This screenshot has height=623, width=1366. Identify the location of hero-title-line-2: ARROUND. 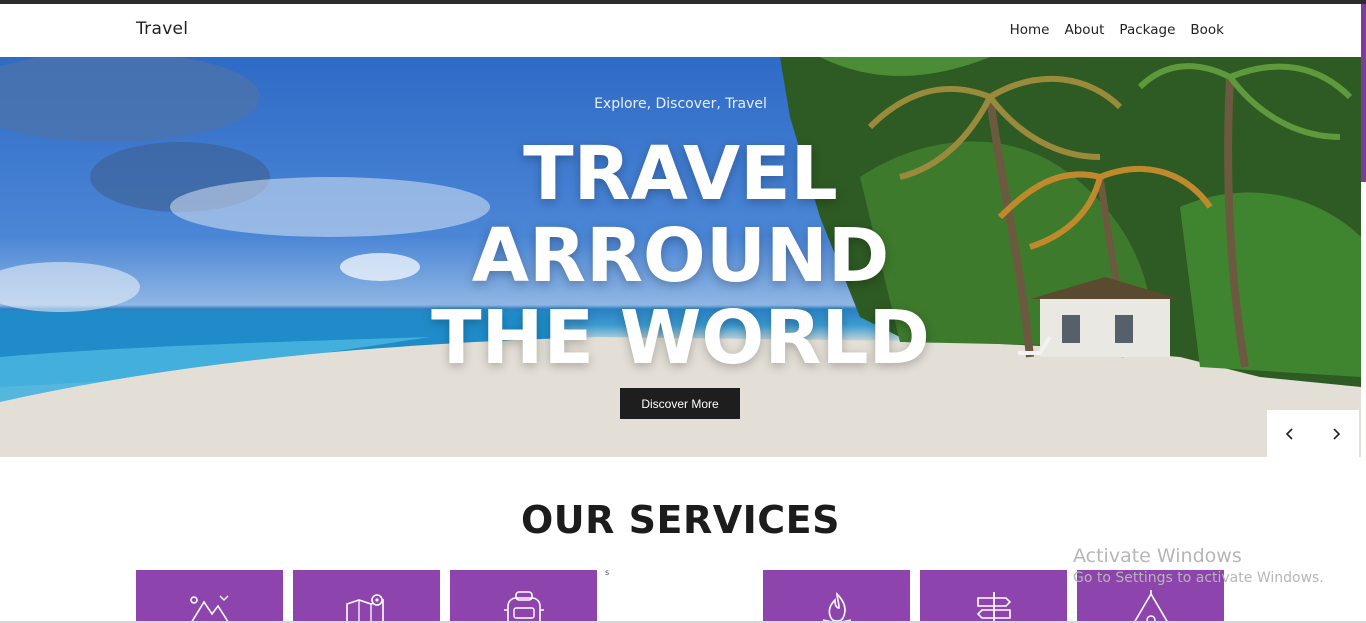
(680, 256).